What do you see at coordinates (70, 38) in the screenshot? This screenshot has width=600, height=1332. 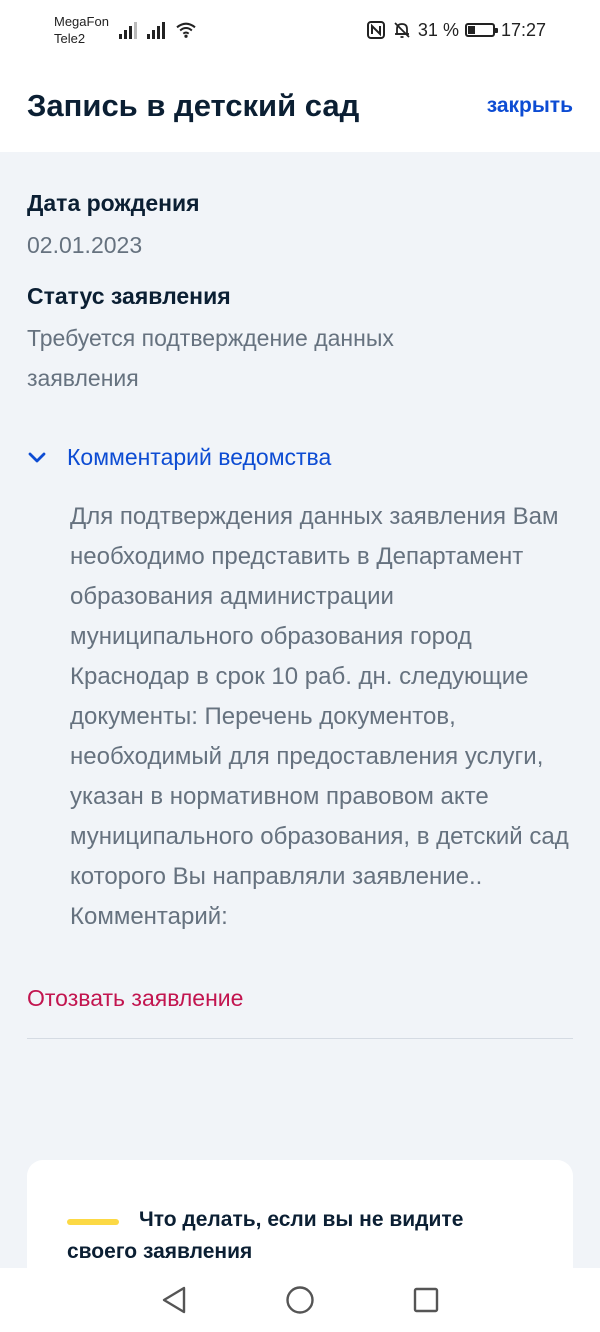 I see `carrier-2: Tele2` at bounding box center [70, 38].